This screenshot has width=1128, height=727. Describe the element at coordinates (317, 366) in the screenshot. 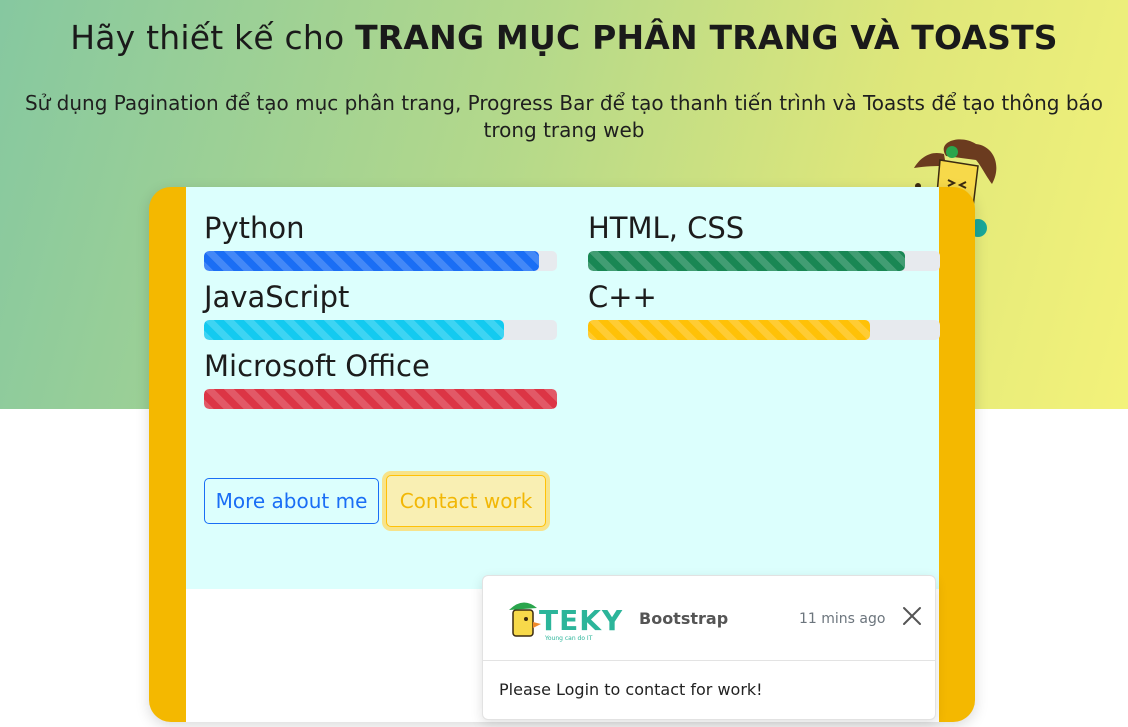

I see `skill-label: Microsoft Office` at that location.